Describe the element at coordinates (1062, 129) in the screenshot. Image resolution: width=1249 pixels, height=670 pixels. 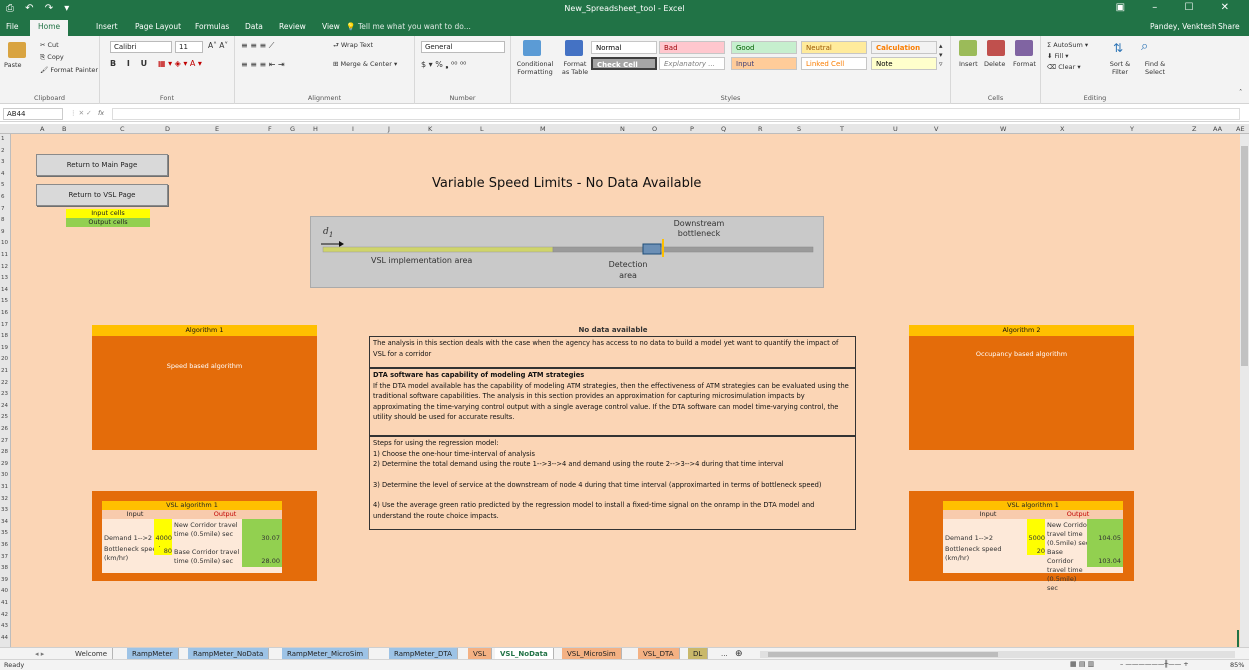
I see `column-header: X` at that location.